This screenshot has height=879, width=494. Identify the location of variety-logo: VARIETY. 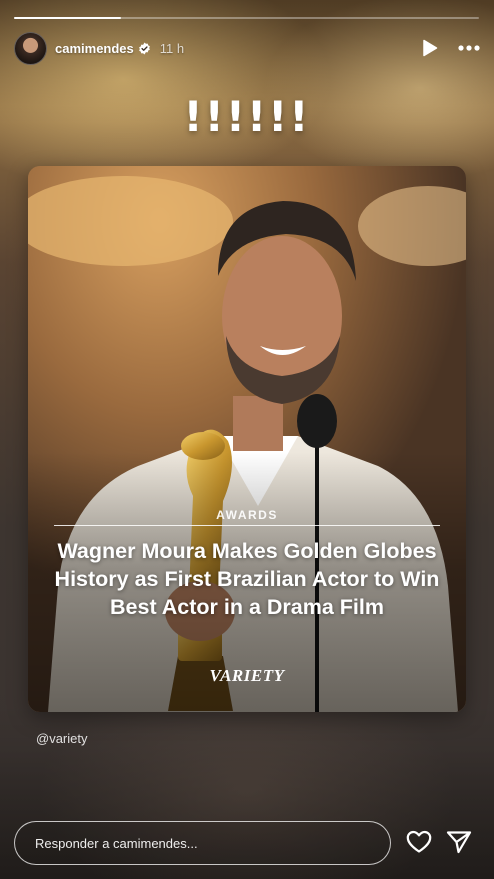
(247, 675).